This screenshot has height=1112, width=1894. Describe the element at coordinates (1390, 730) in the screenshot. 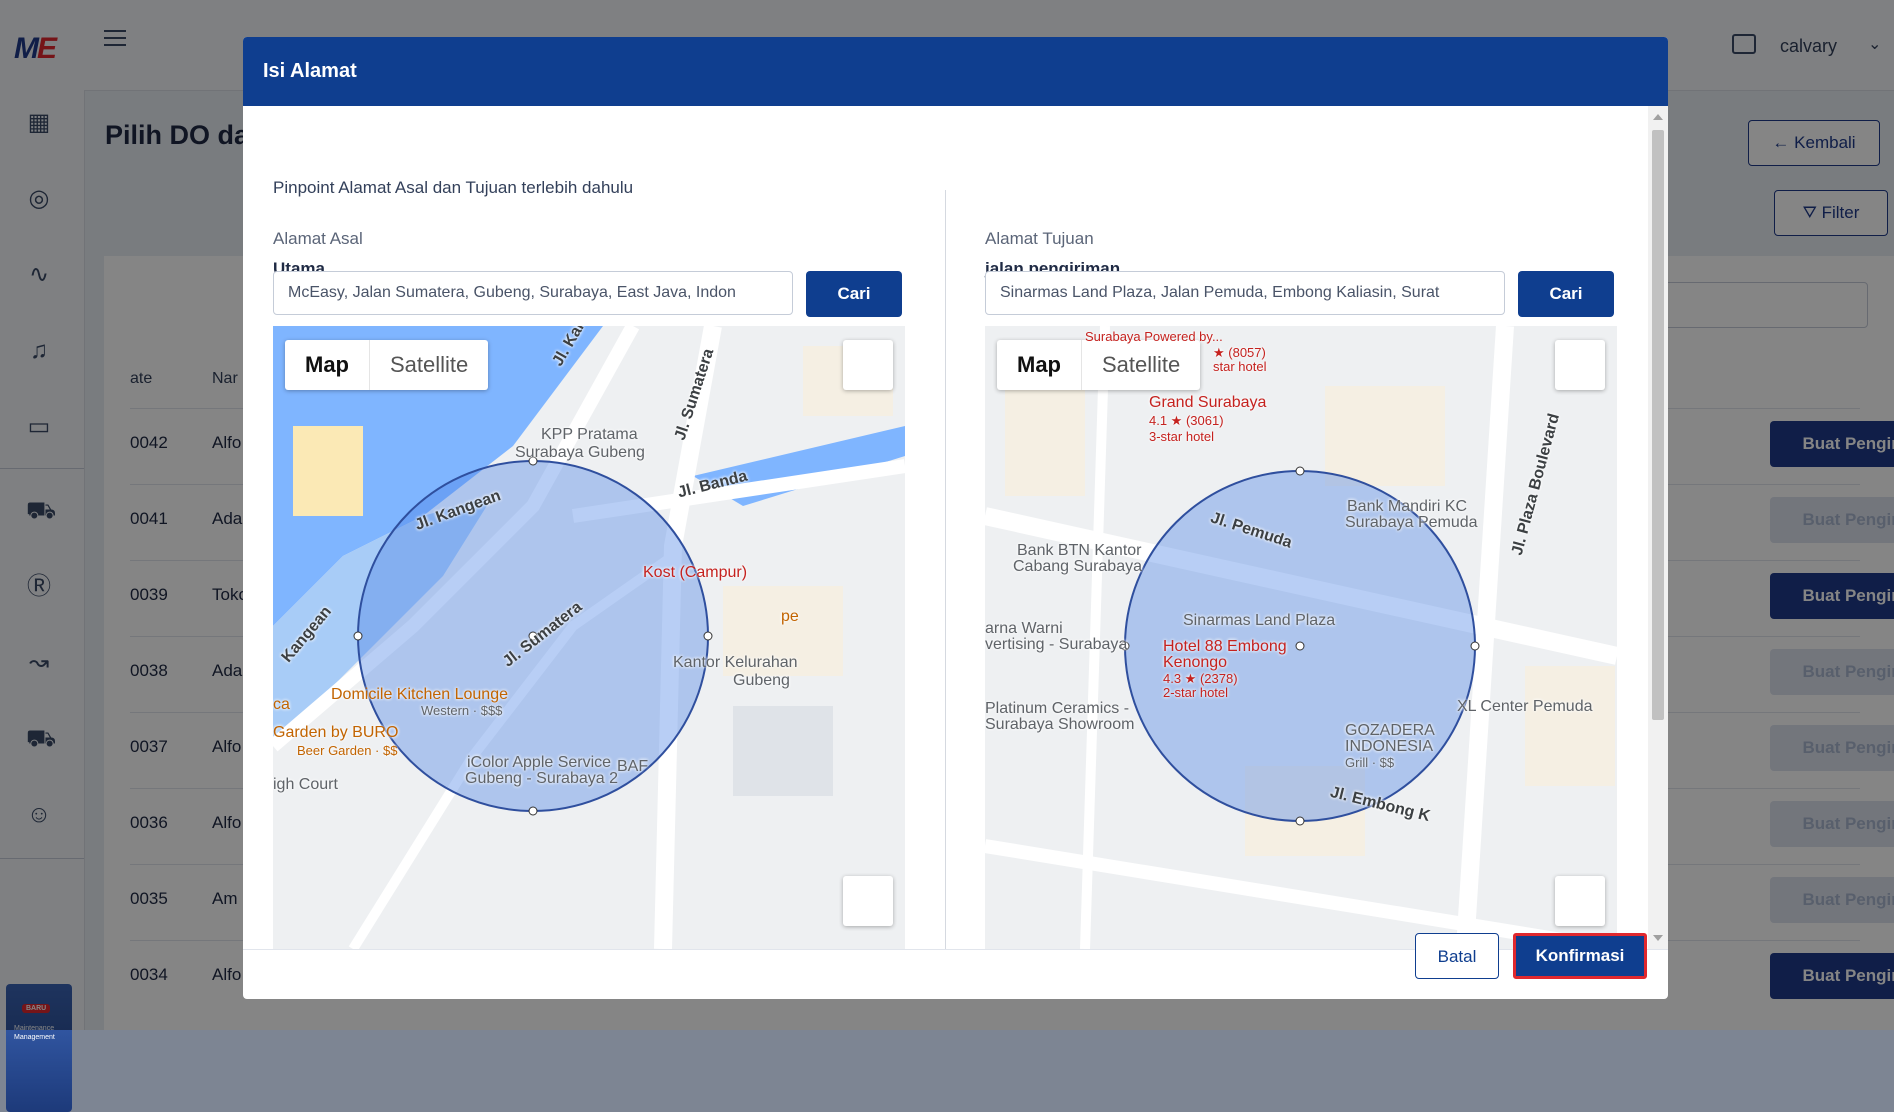

I see `poi-label: GOZADERA` at that location.